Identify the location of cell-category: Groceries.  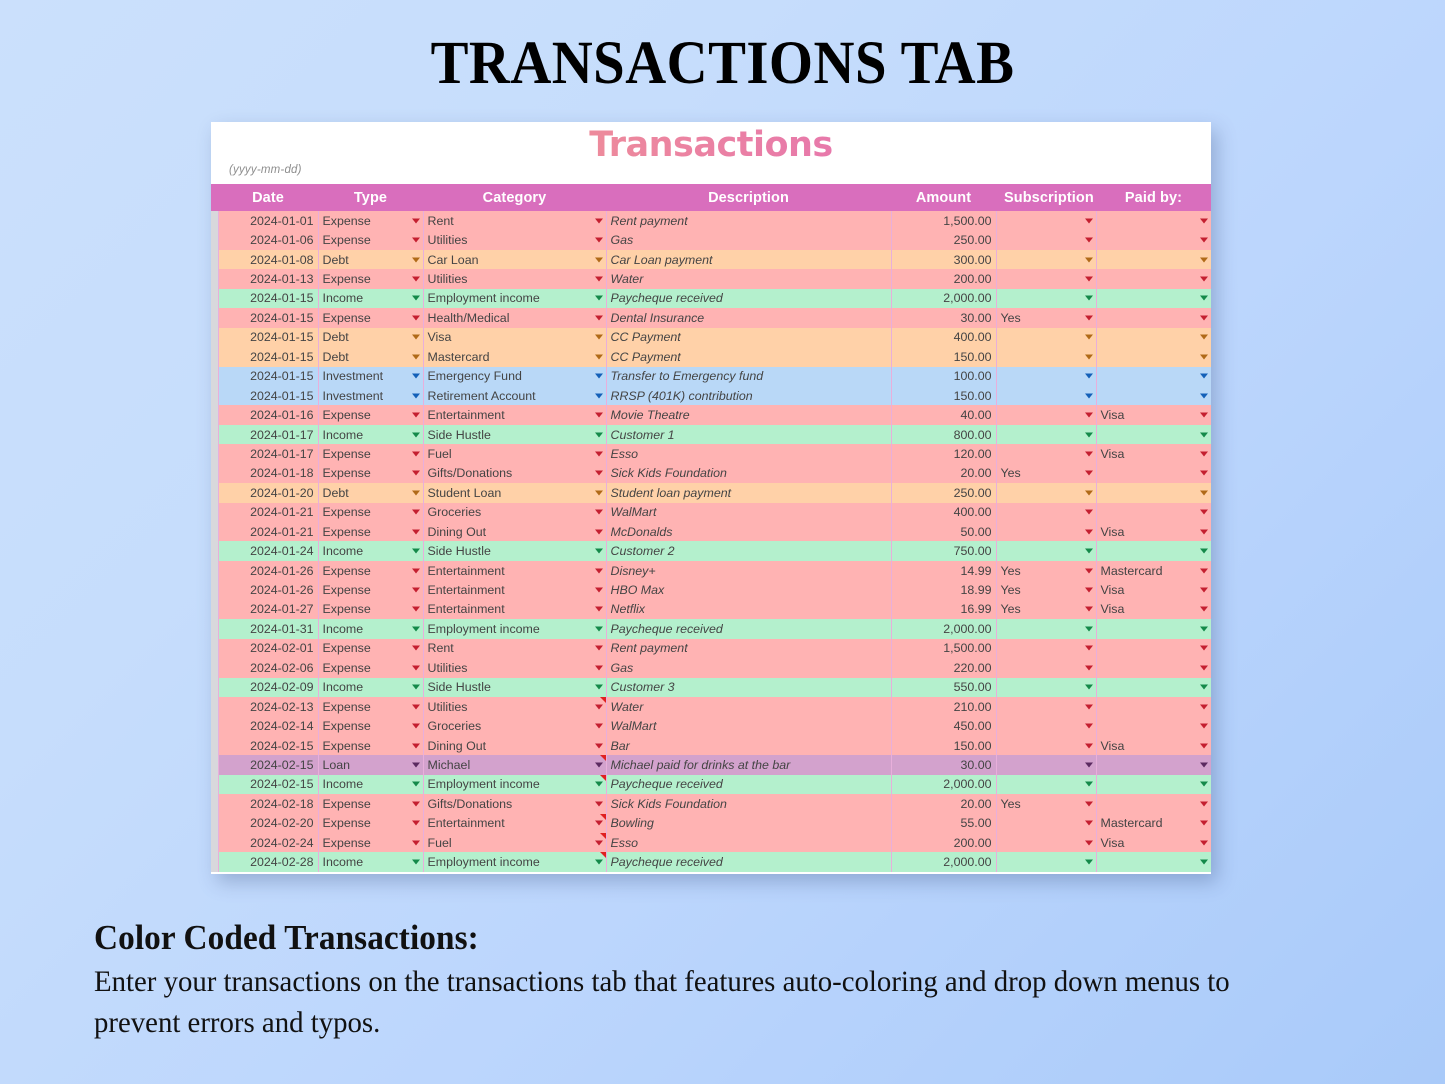
(515, 512).